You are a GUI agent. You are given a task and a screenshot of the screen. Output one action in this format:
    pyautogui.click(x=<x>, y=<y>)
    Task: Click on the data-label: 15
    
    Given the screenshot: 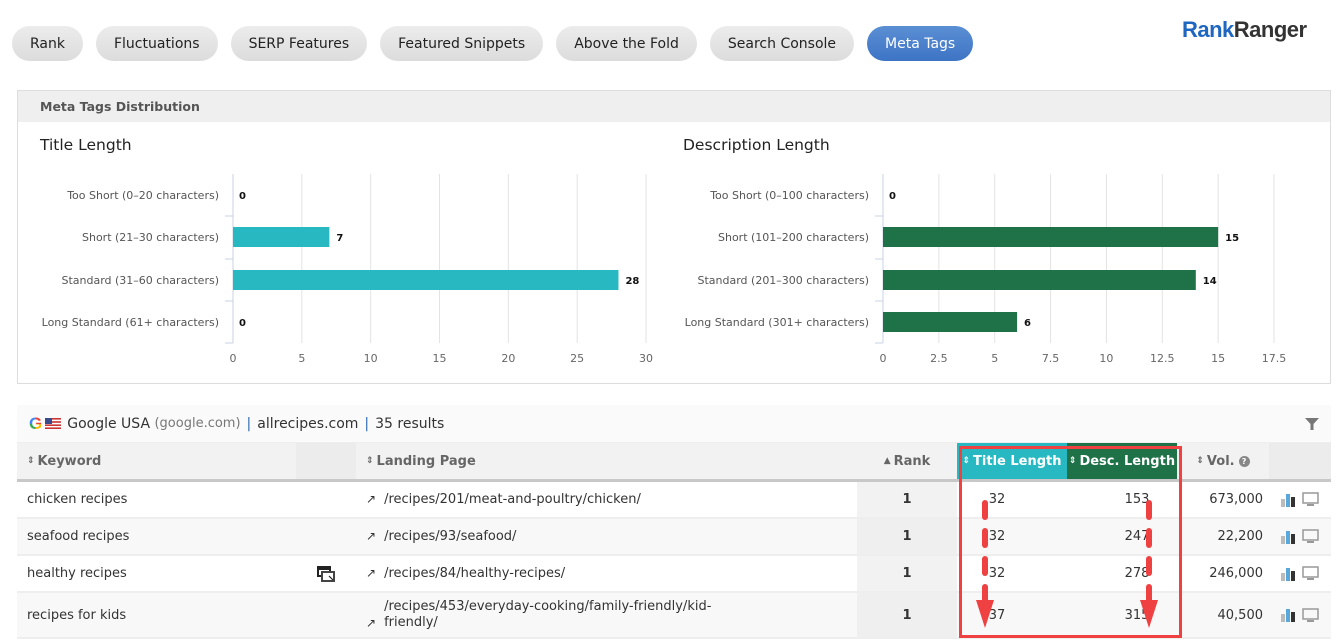 What is the action you would take?
    pyautogui.click(x=1232, y=238)
    